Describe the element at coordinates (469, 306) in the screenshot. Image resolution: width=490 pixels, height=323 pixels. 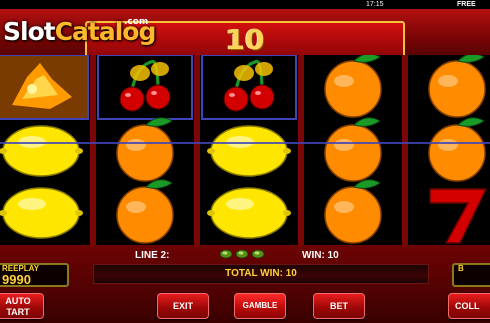
I see `collect-button: COLL` at that location.